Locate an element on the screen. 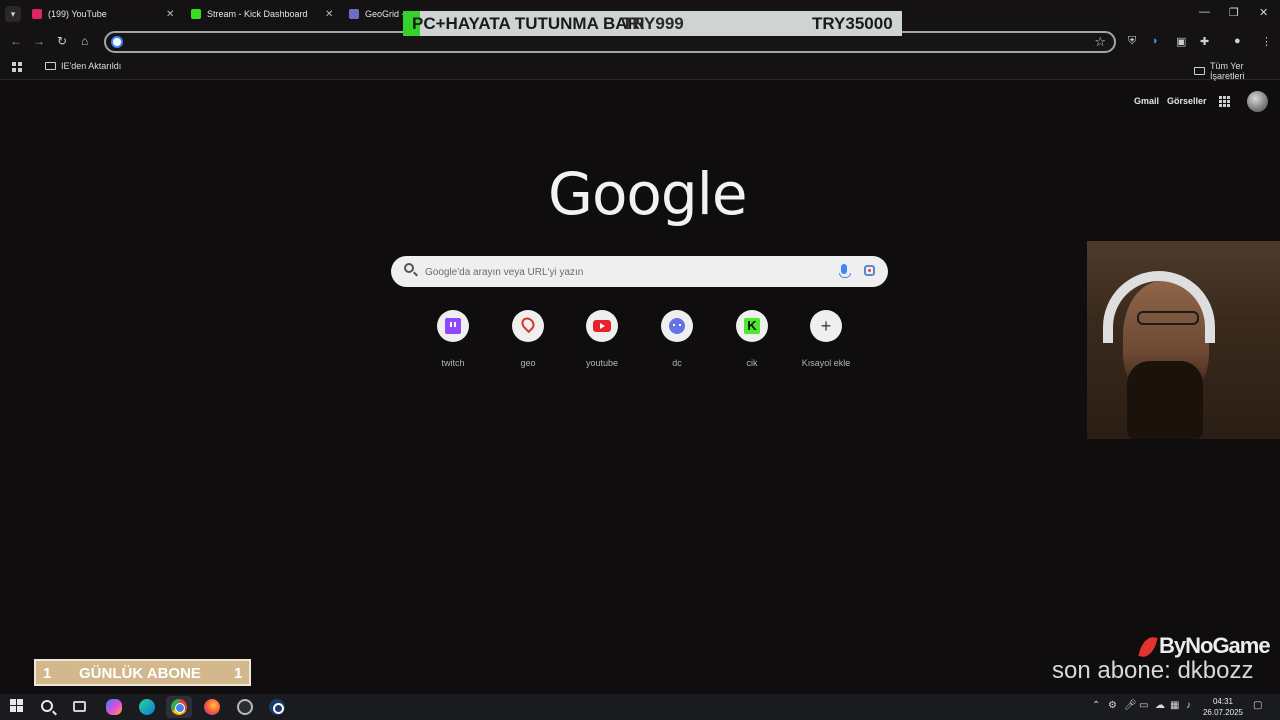 This screenshot has height=720, width=1280. donation-goal-title: PC+HAYATA TUTUNMA BARI is located at coordinates (528, 23).